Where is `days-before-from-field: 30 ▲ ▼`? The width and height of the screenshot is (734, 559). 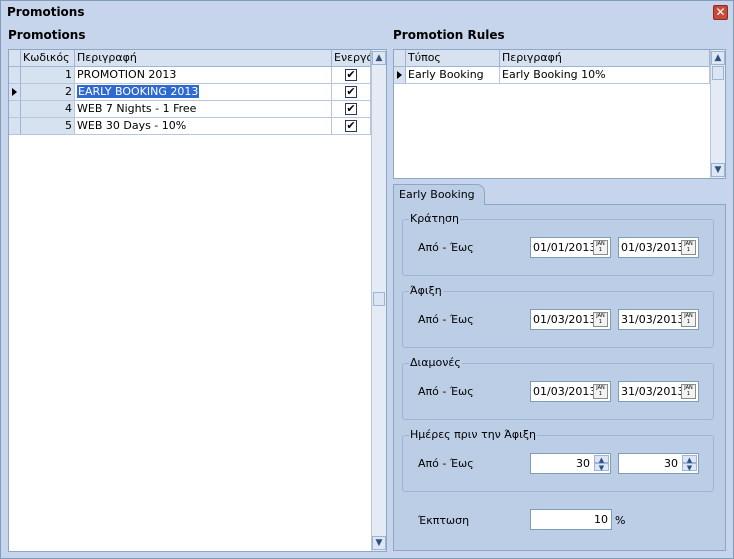 days-before-from-field: 30 ▲ ▼ is located at coordinates (570, 463).